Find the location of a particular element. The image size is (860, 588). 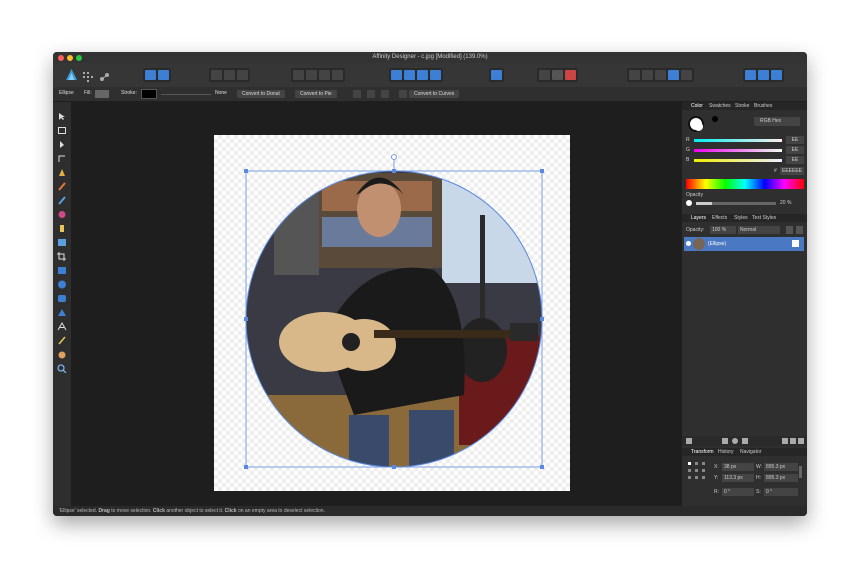

share-icon is located at coordinates (150, 75).